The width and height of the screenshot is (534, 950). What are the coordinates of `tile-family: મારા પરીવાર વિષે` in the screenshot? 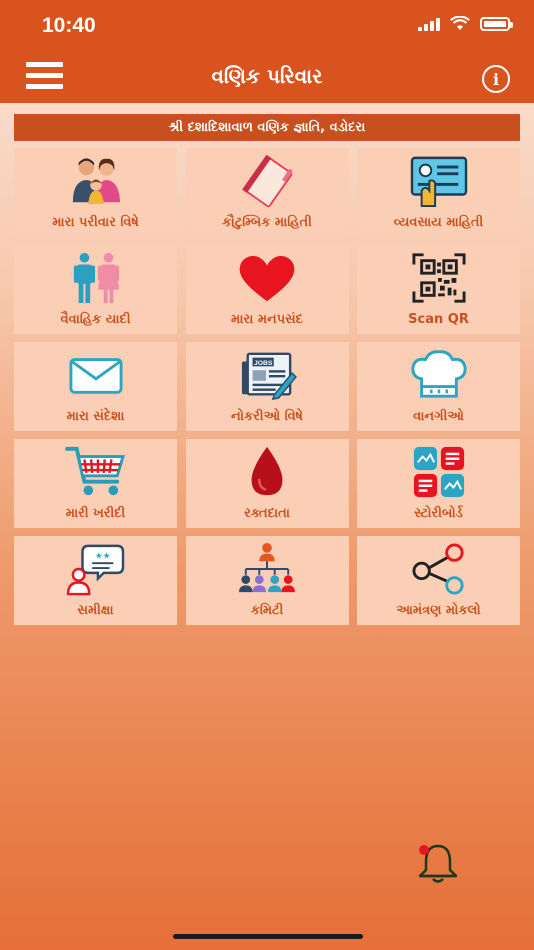 It's located at (95, 192).